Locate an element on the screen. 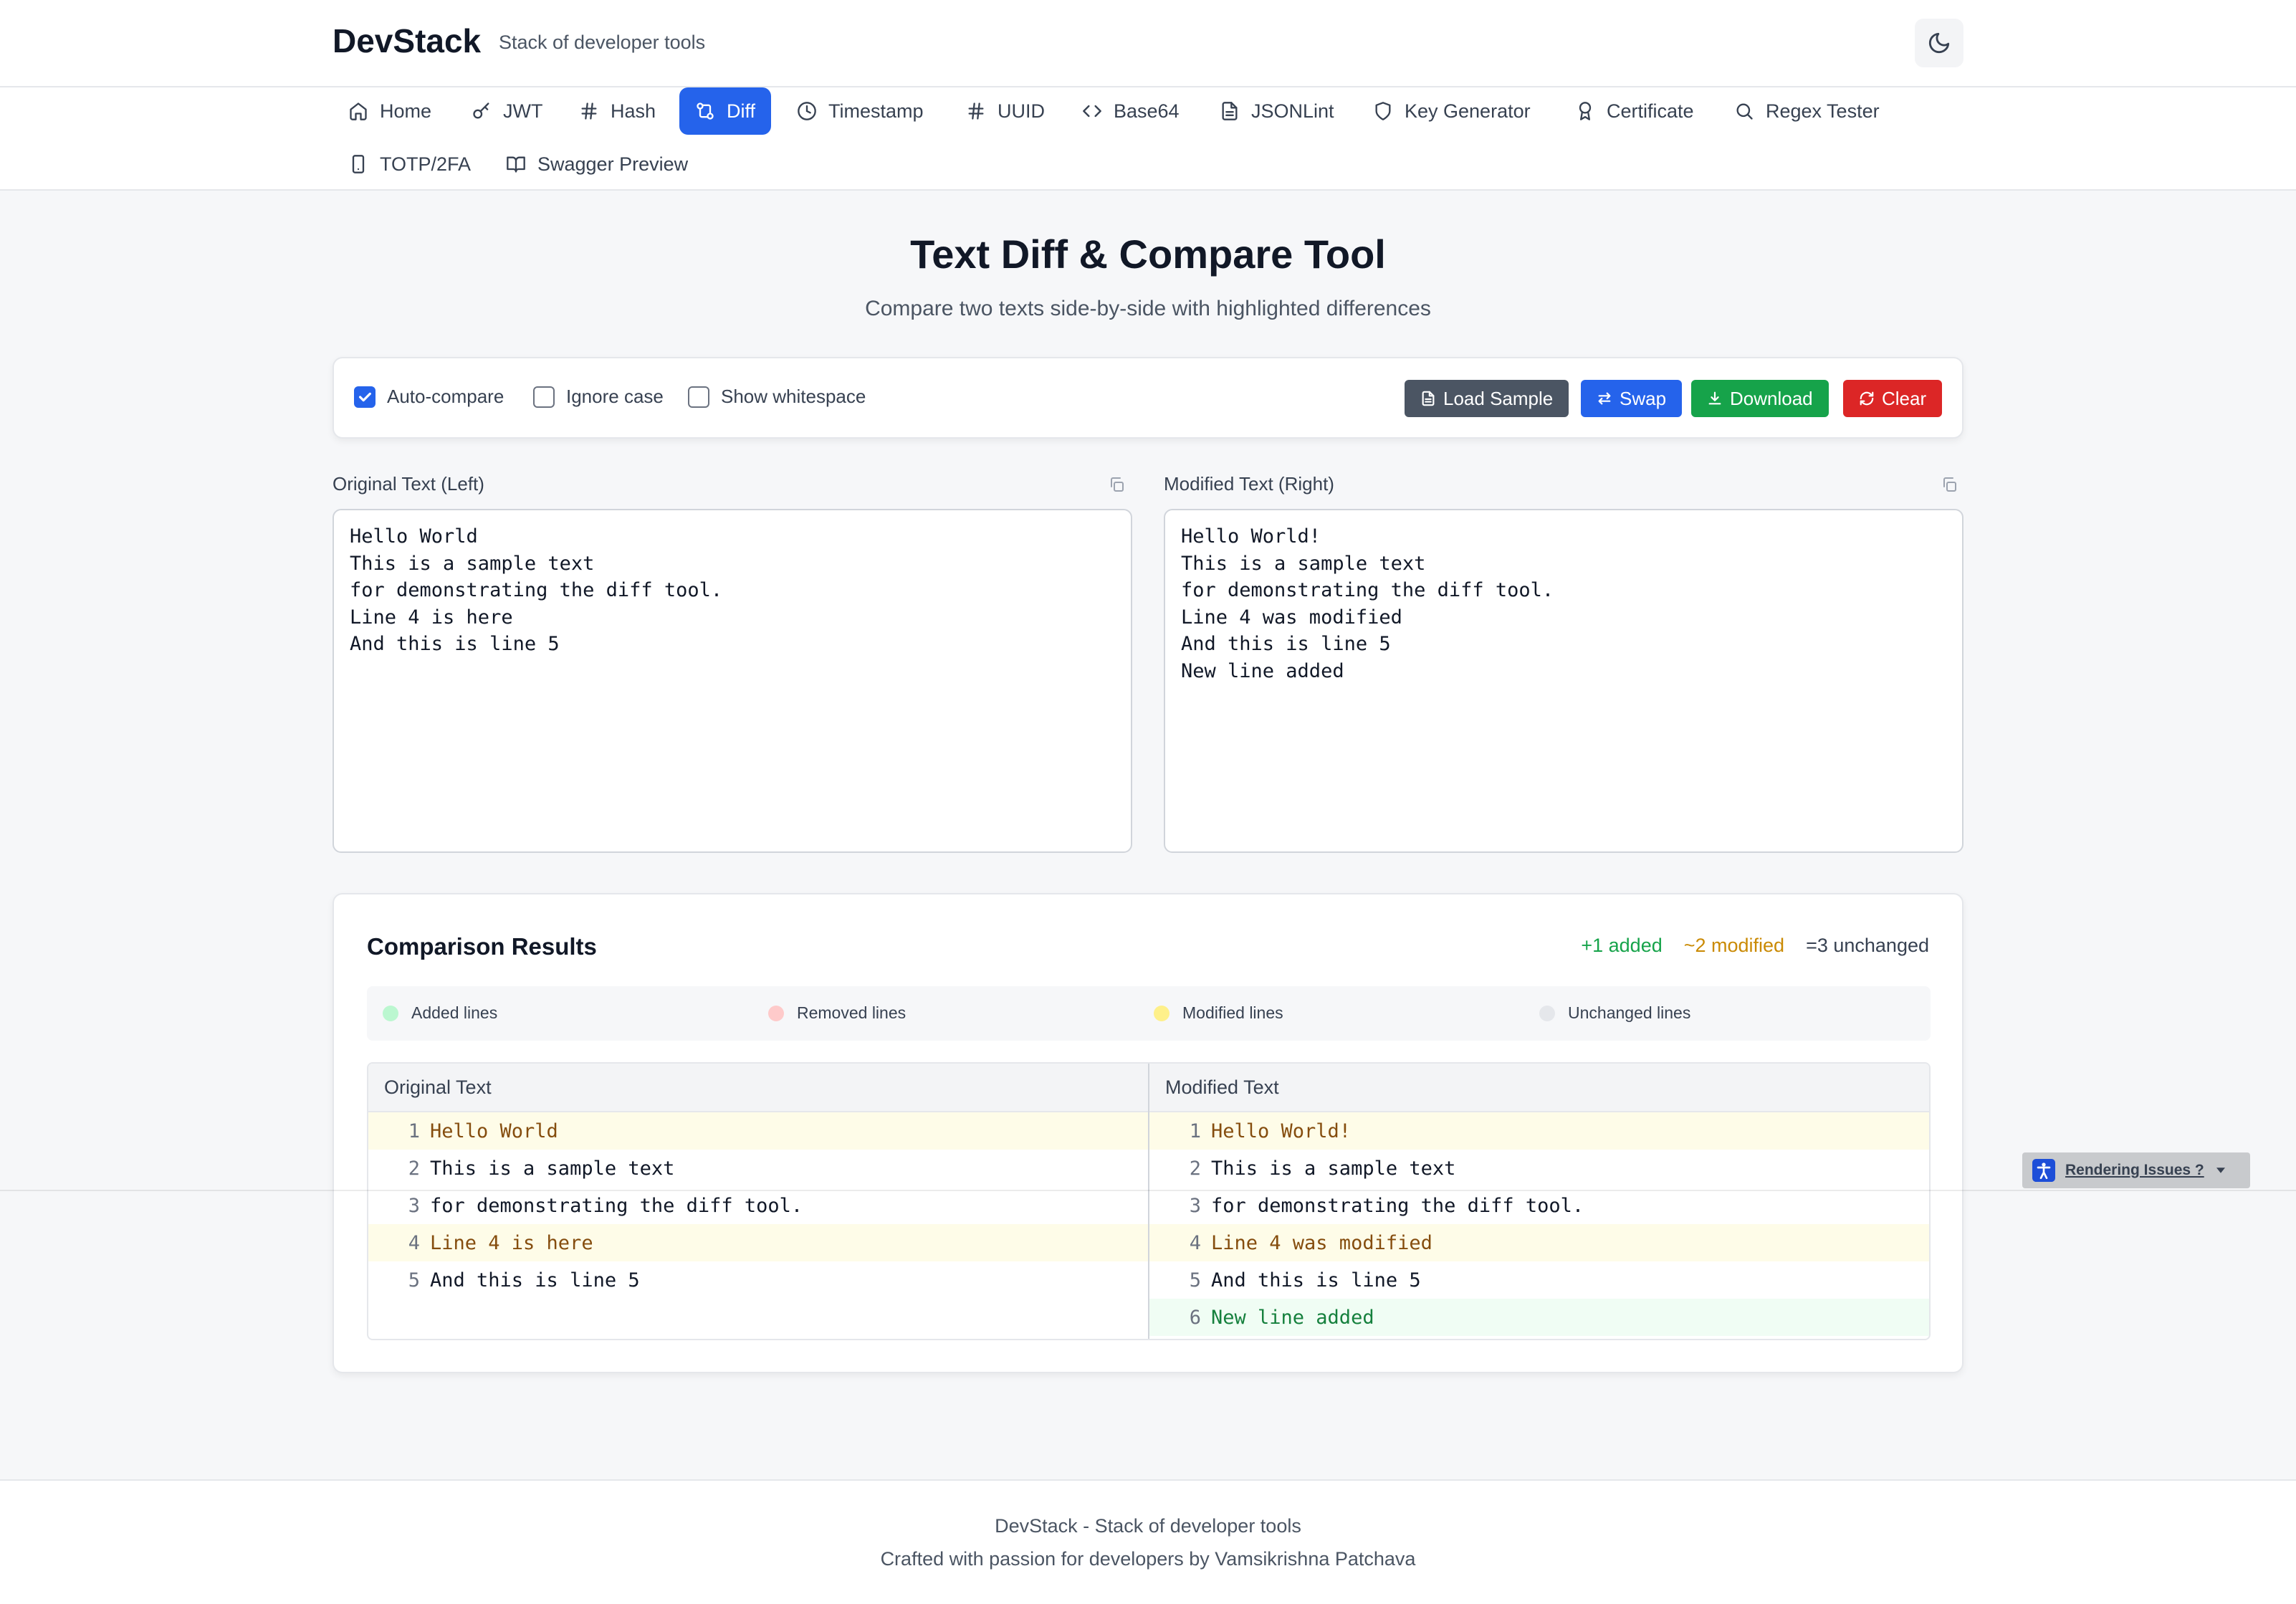 Image resolution: width=2296 pixels, height=1604 pixels. nav-item-label: Hash is located at coordinates (633, 111).